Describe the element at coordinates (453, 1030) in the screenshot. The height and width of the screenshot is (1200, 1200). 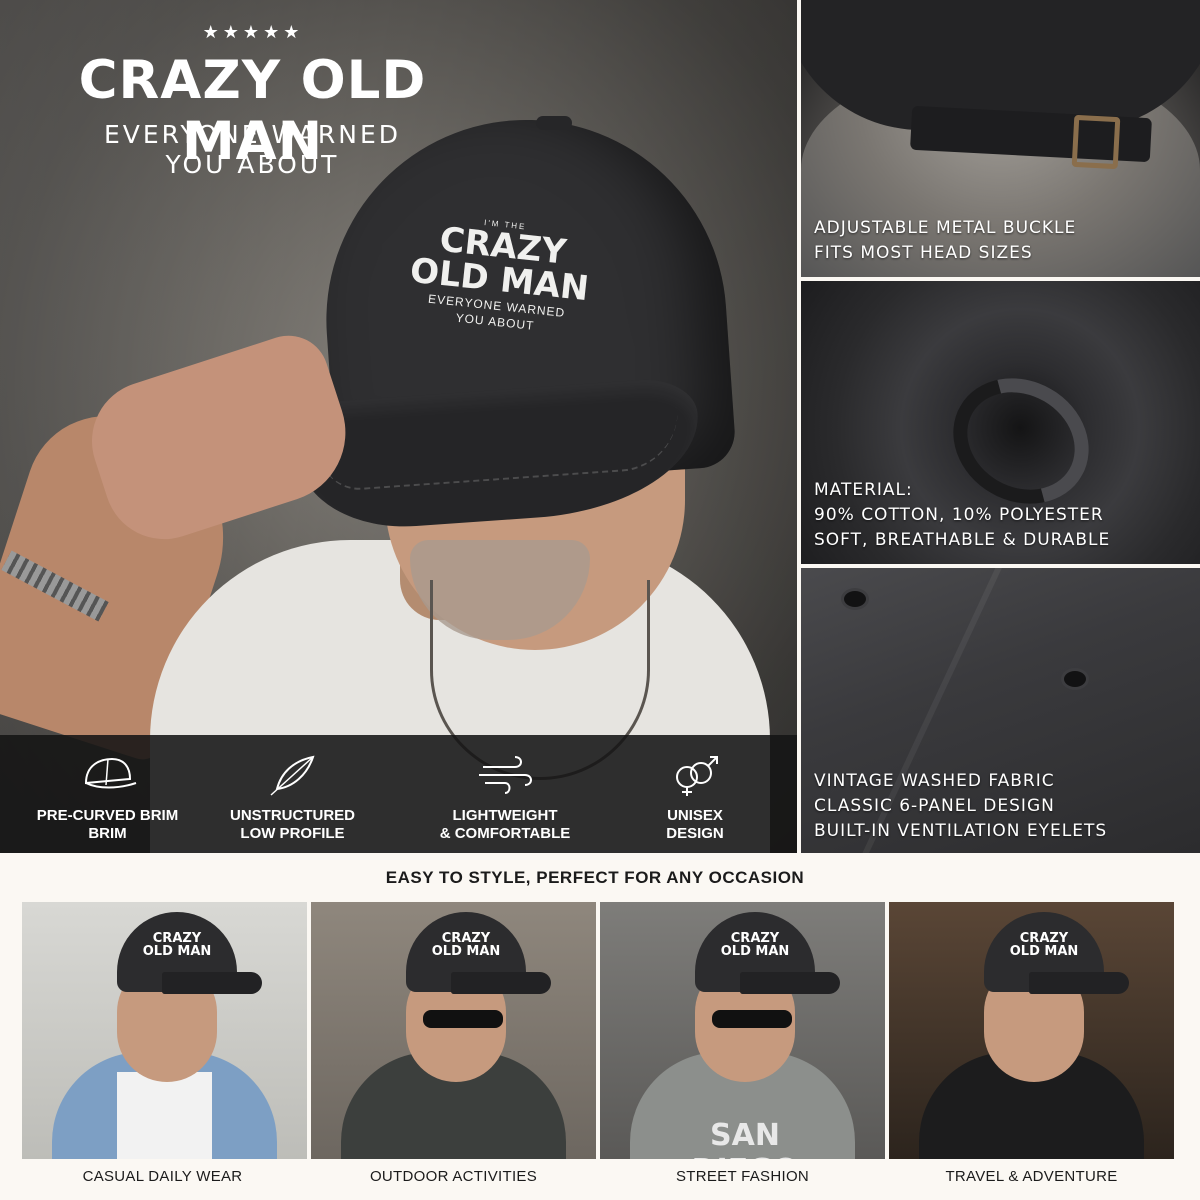
I see `occasion-photo-outdoor: CRAZY OLD MAN` at that location.